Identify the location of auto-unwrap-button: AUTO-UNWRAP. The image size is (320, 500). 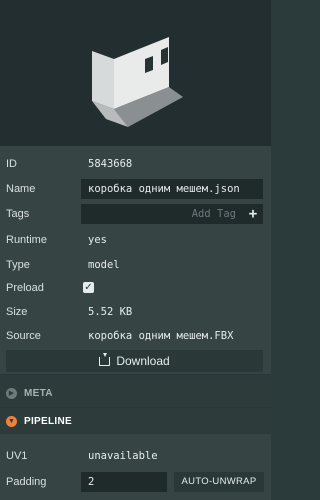
(219, 482).